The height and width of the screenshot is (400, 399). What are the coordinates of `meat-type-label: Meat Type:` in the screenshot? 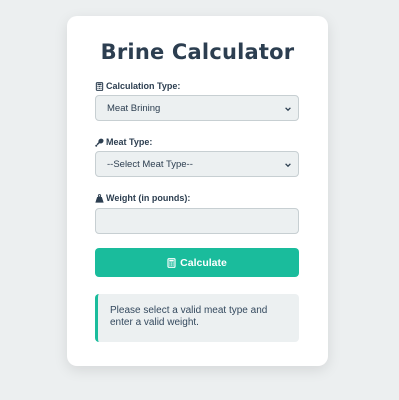 It's located at (123, 142).